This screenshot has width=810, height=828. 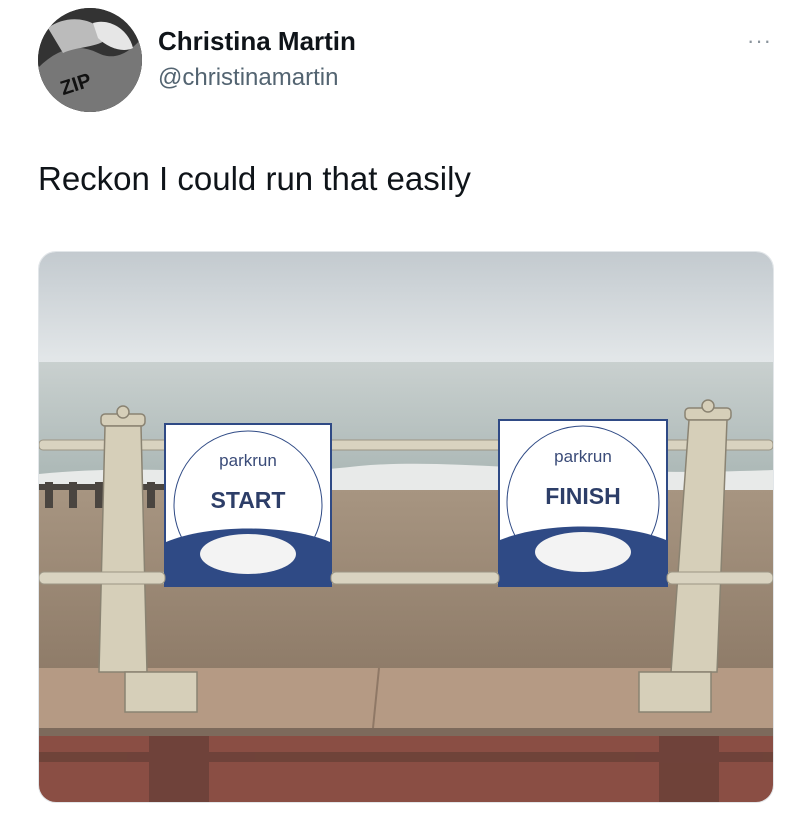 What do you see at coordinates (254, 178) in the screenshot?
I see `tweet-text: Reckon I could run that easily` at bounding box center [254, 178].